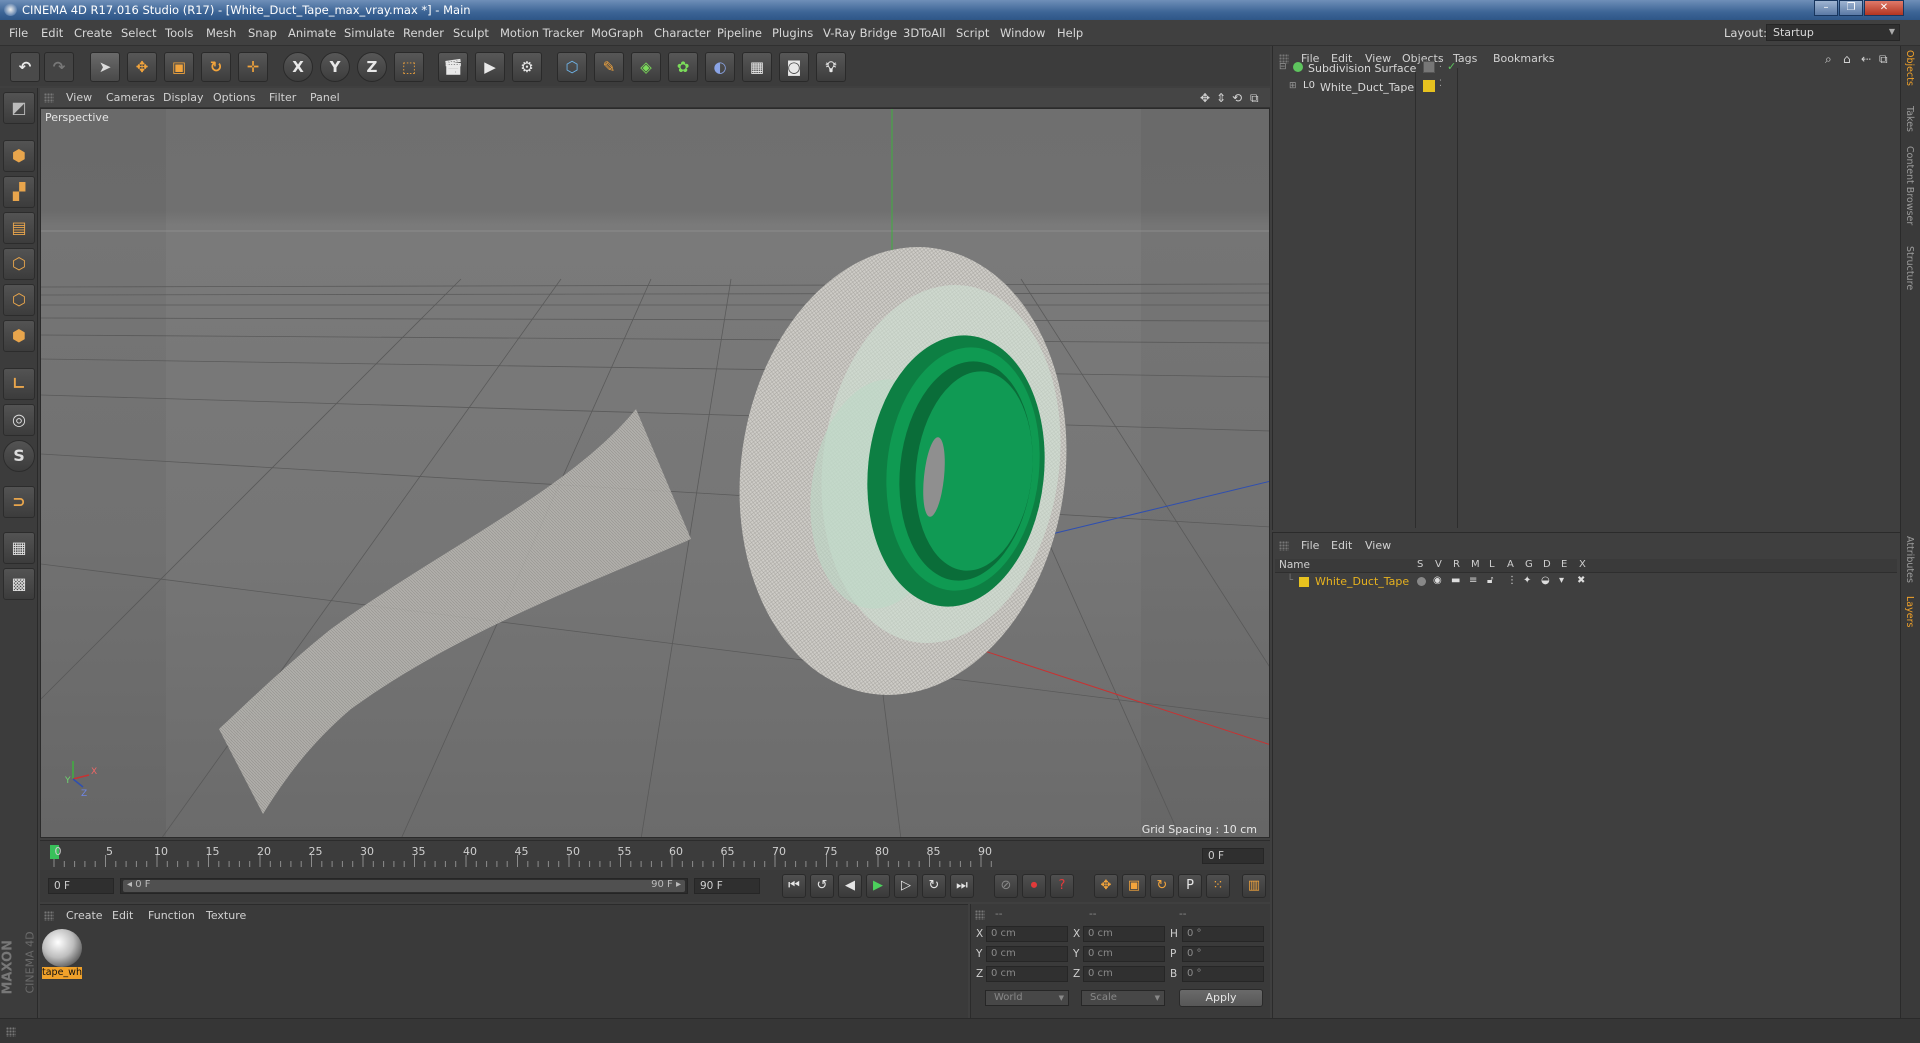 Image resolution: width=1920 pixels, height=1043 pixels. What do you see at coordinates (1123, 998) in the screenshot?
I see `scale-dropdown: Scale ▼` at bounding box center [1123, 998].